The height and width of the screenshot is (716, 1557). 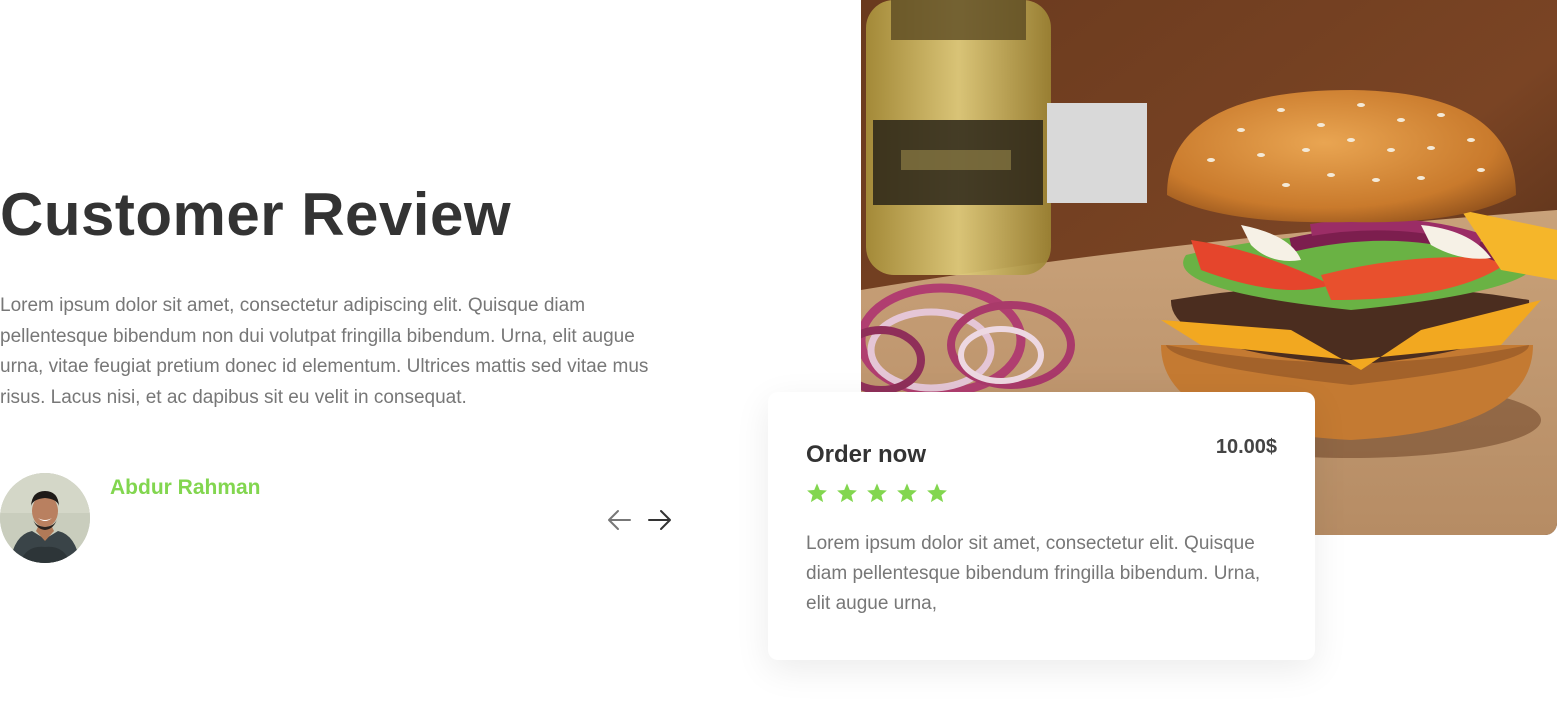 What do you see at coordinates (1097, 153) in the screenshot?
I see `image-placeholder` at bounding box center [1097, 153].